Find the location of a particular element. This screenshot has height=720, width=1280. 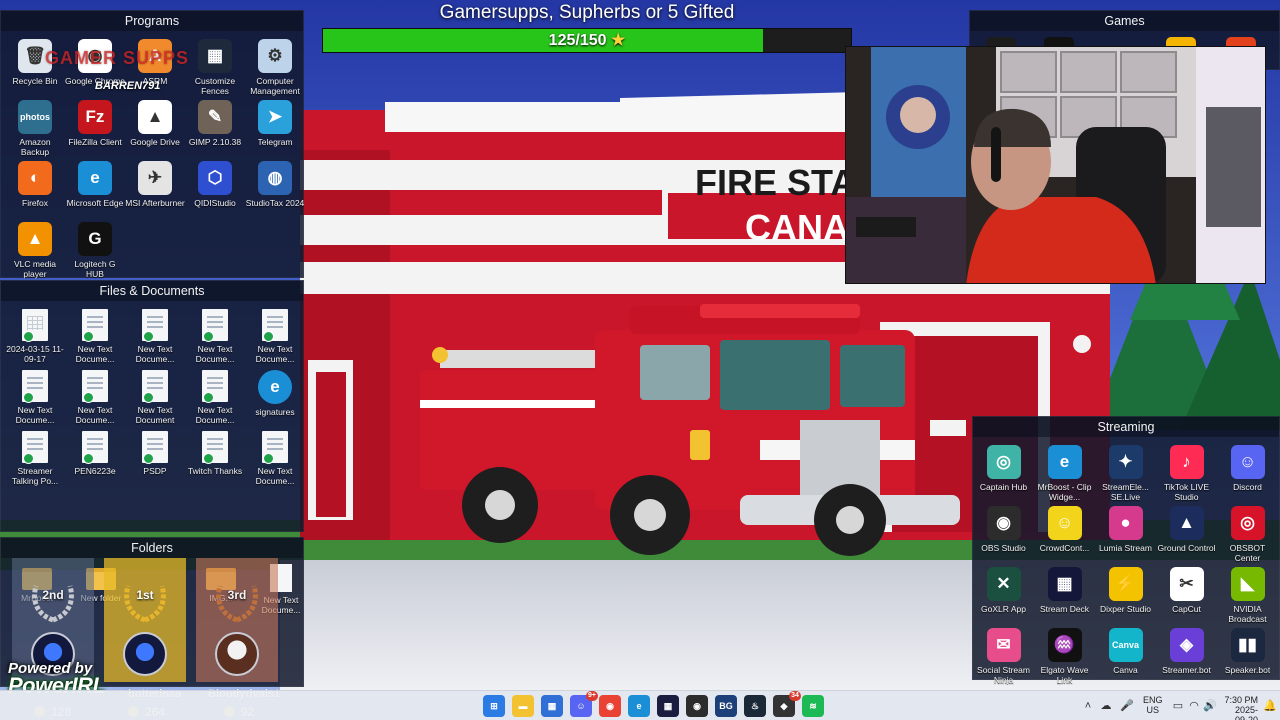

desktop-shortcut-microsoft-edge: e Microsoft Edge is located at coordinates (95, 187).